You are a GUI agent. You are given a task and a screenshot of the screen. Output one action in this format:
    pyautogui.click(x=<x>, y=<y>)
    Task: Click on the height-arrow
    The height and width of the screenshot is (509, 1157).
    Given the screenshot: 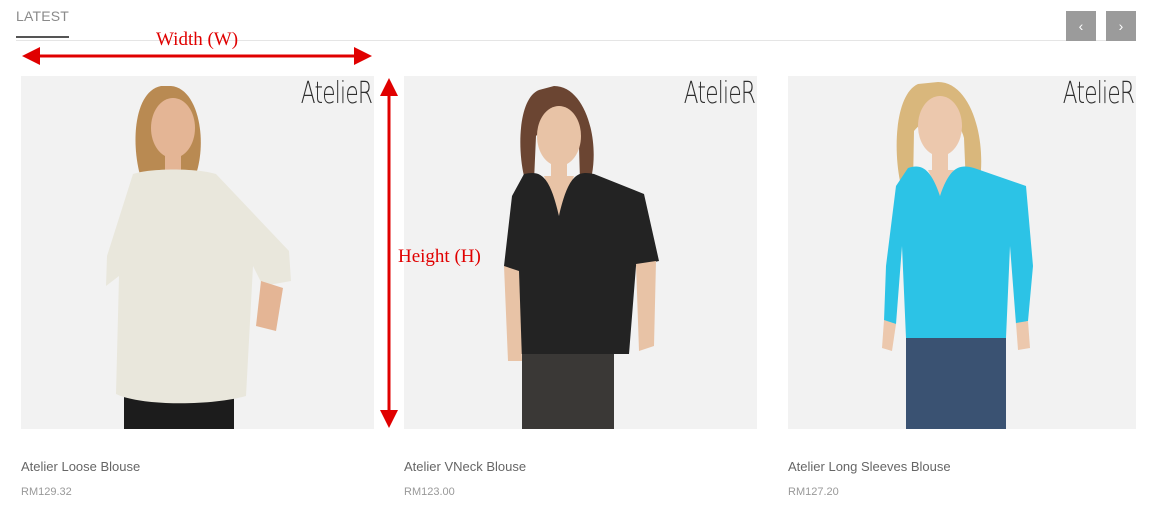 What is the action you would take?
    pyautogui.click(x=389, y=253)
    